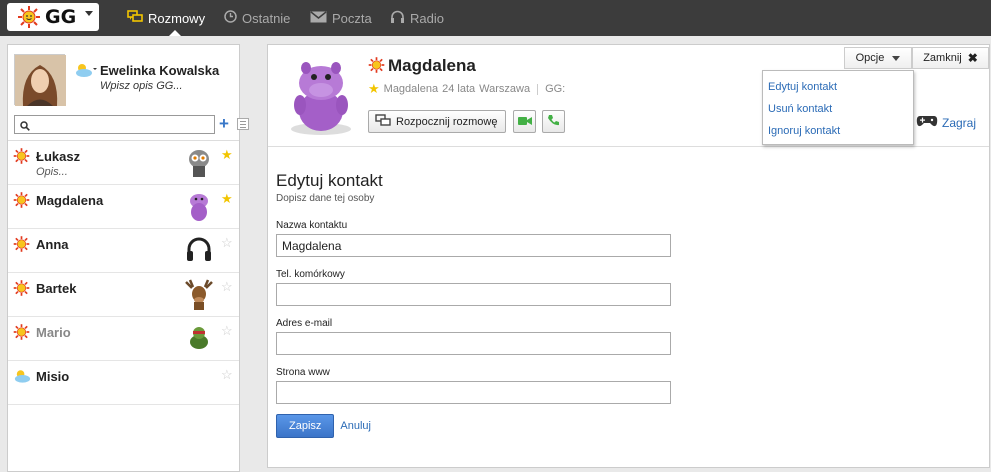 Image resolution: width=991 pixels, height=472 pixels. I want to click on meta-name: Magdalena, so click(411, 89).